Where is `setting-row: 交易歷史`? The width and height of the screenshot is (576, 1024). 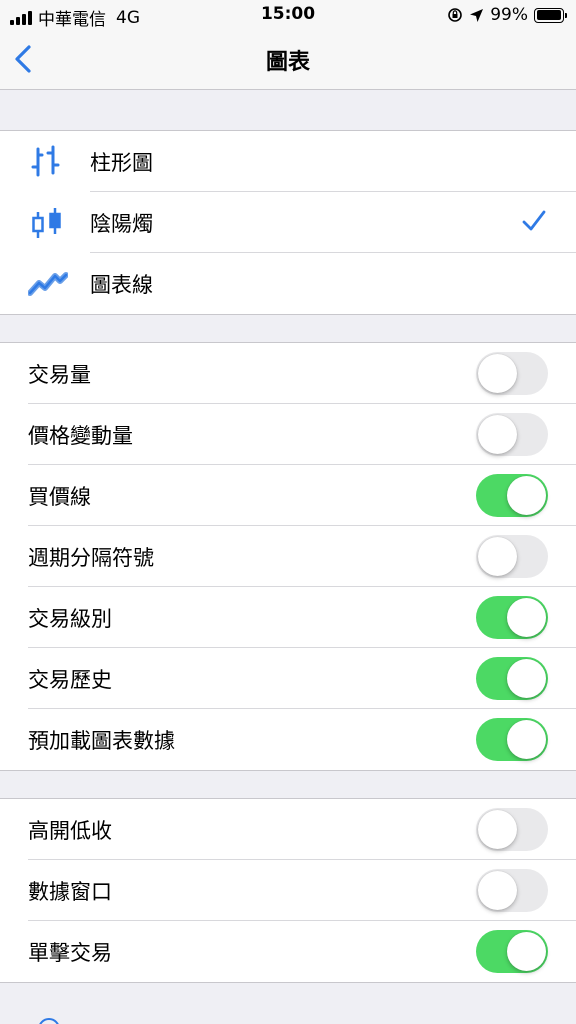
setting-row: 交易歷史 is located at coordinates (288, 678).